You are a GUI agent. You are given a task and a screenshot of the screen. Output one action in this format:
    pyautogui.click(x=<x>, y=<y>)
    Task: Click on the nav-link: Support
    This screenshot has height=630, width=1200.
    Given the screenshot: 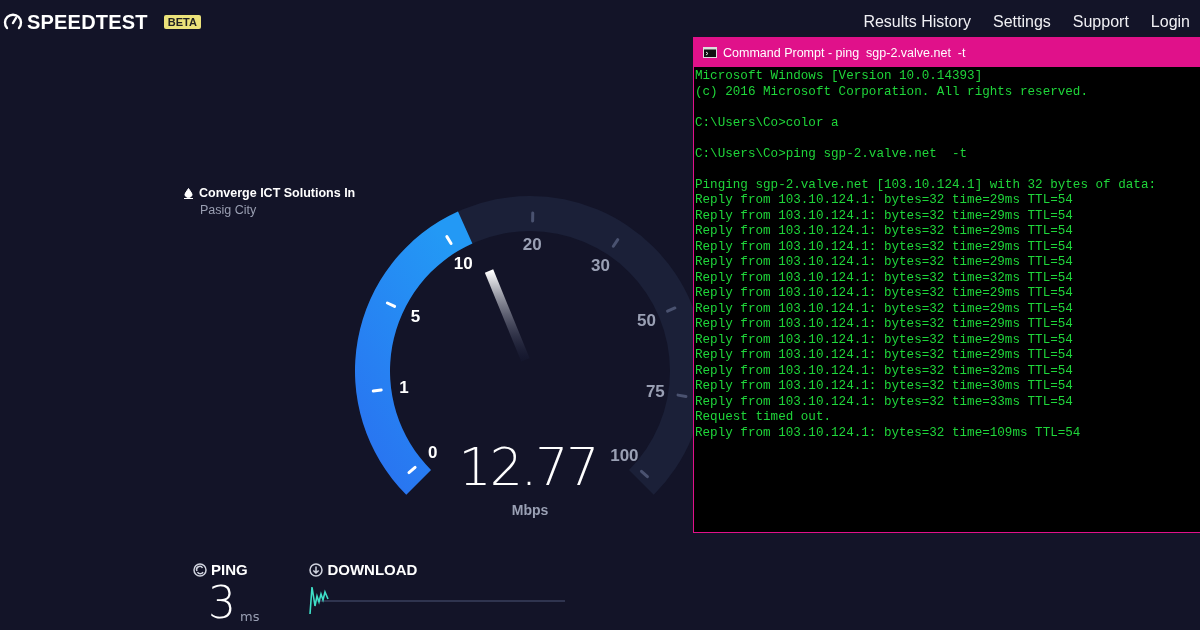 What is the action you would take?
    pyautogui.click(x=1100, y=22)
    